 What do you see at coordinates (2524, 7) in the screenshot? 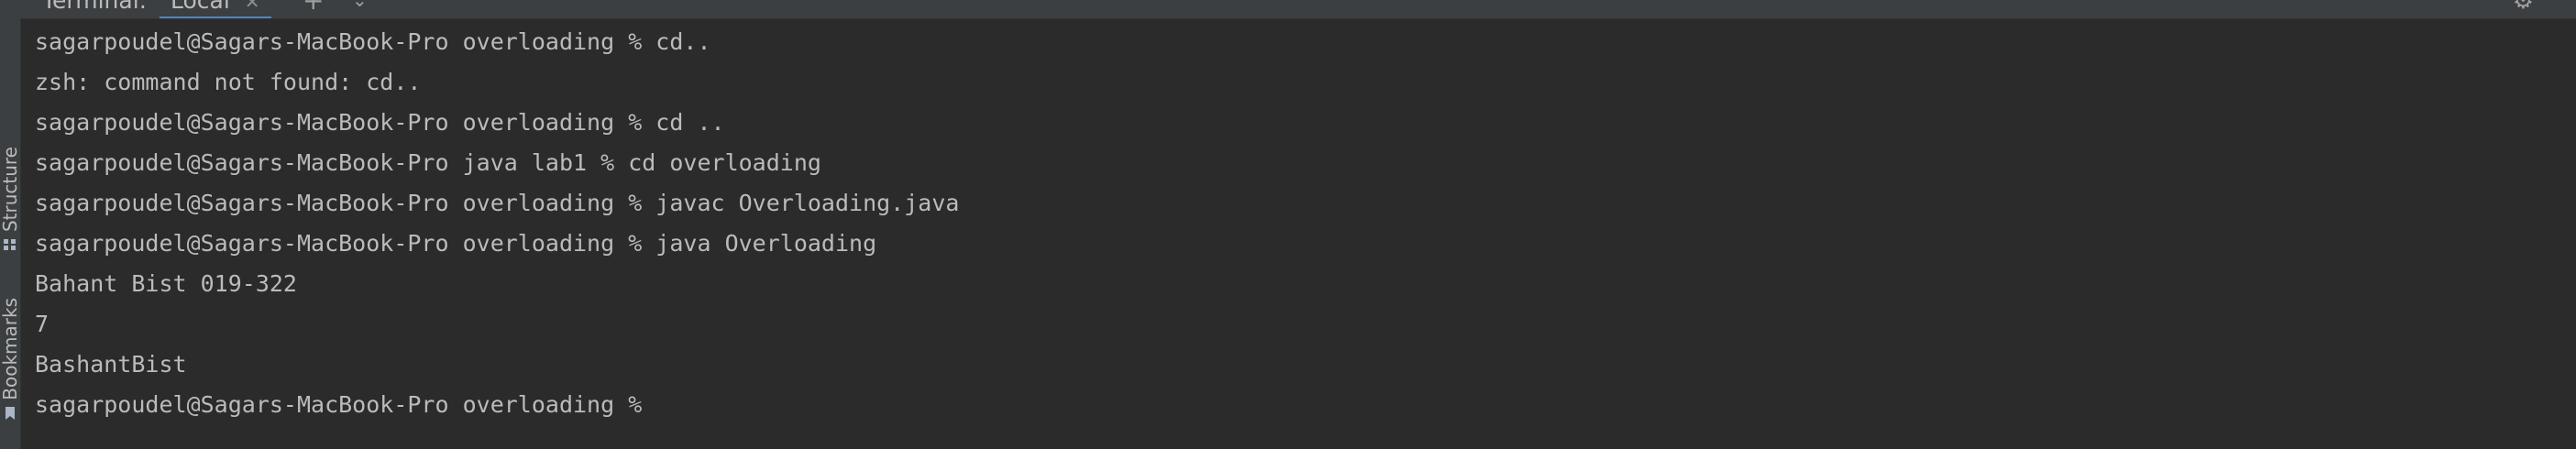
I see `gear-icon: ⚙` at bounding box center [2524, 7].